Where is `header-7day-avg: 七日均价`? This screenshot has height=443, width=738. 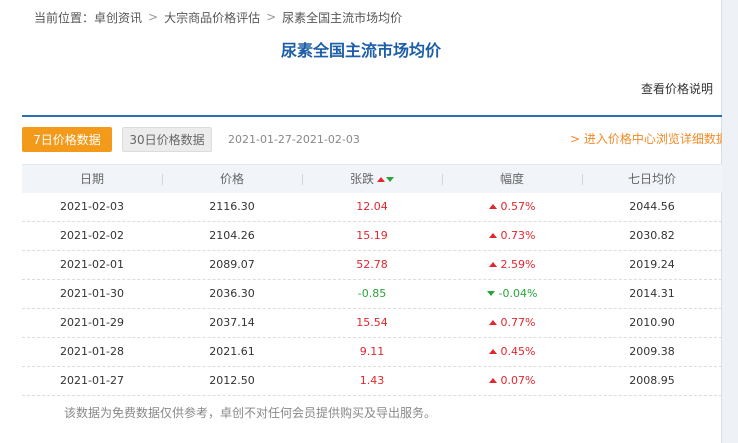
header-7day-avg: 七日均价 is located at coordinates (652, 179).